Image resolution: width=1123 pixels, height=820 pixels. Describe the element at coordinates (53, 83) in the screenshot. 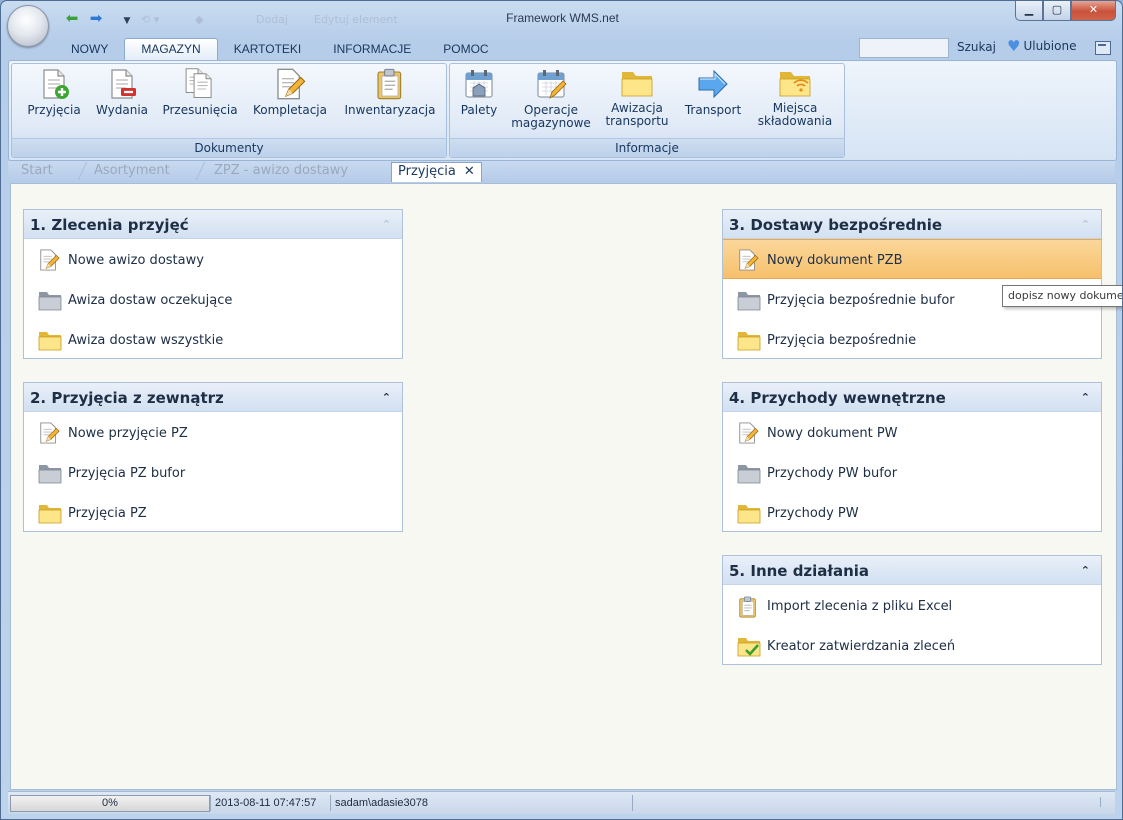

I see `doc-plus-icon` at that location.